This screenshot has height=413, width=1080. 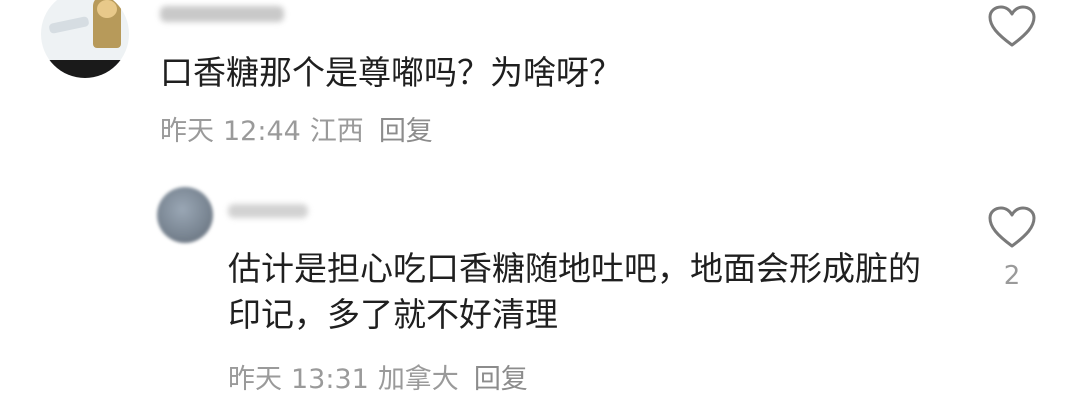 I want to click on like-count: 2, so click(x=1012, y=276).